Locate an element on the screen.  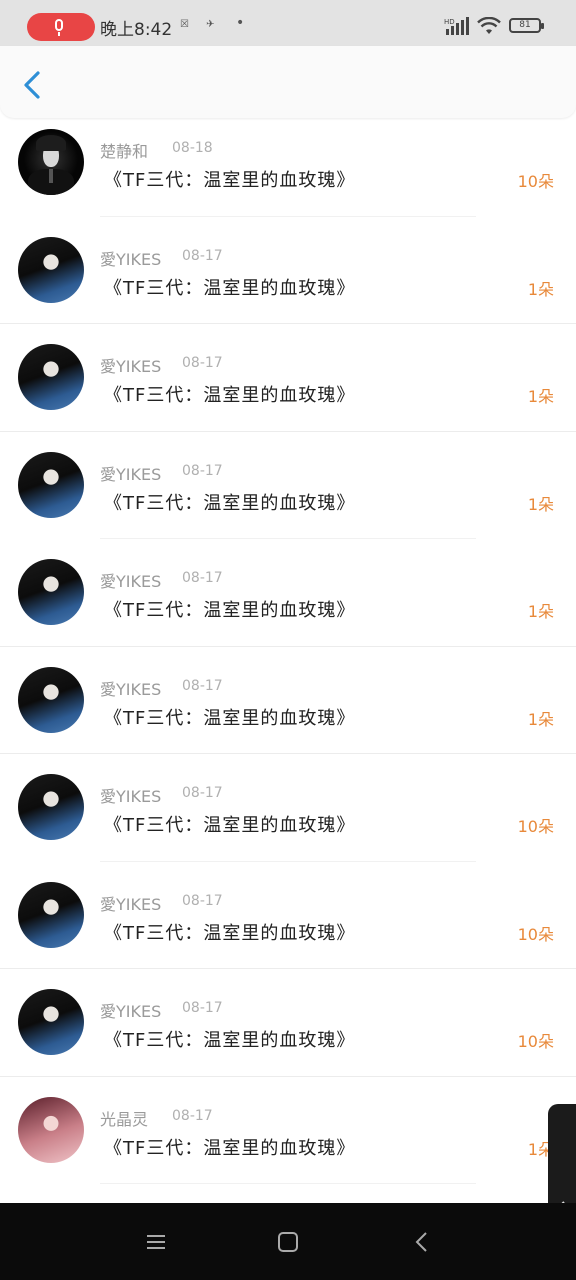
back-triangle-icon is located at coordinates (421, 1242).